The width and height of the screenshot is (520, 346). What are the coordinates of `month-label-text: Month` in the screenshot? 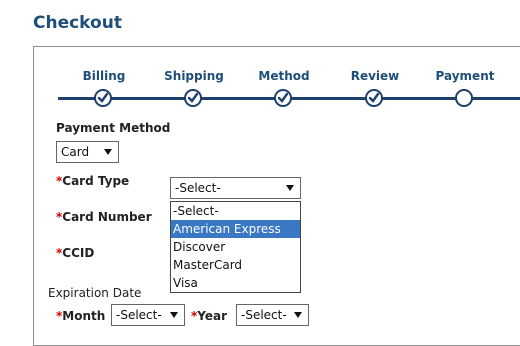 It's located at (84, 316).